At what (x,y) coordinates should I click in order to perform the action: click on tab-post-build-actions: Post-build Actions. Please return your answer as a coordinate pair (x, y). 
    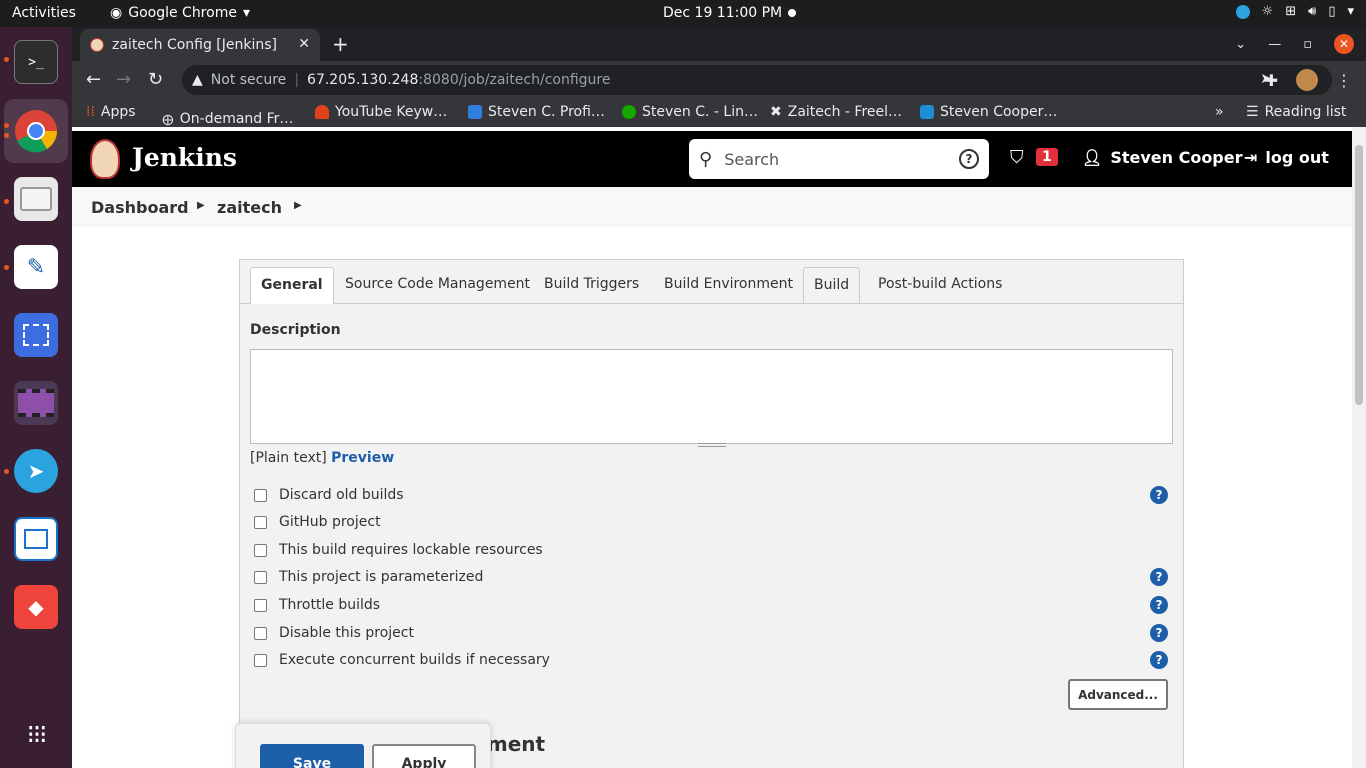
    Looking at the image, I should click on (940, 285).